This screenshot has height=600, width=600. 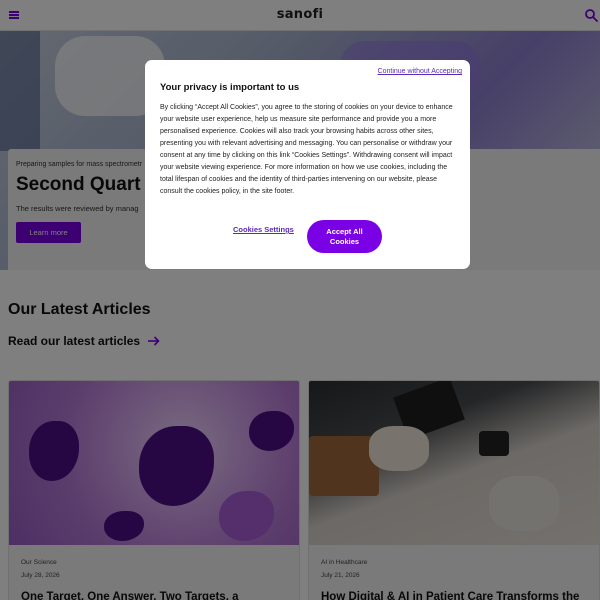 What do you see at coordinates (344, 236) in the screenshot?
I see `accept-all-cookies-button: Accept All Cookies` at bounding box center [344, 236].